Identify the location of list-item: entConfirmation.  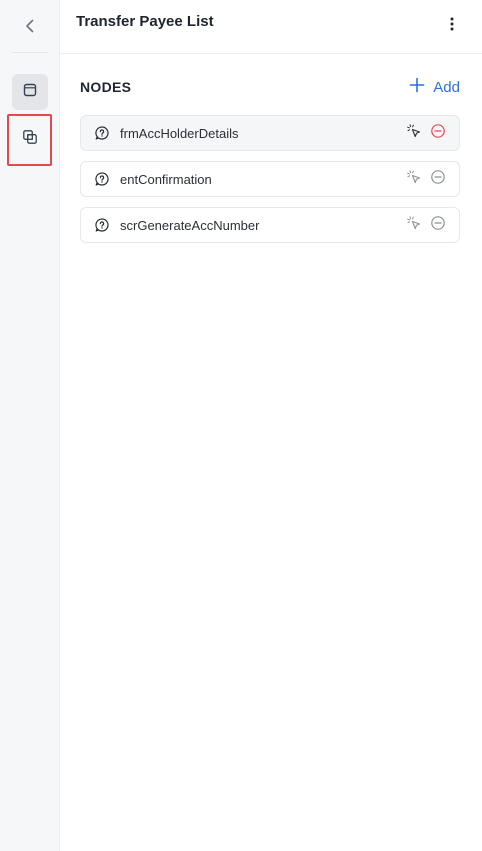
(270, 179).